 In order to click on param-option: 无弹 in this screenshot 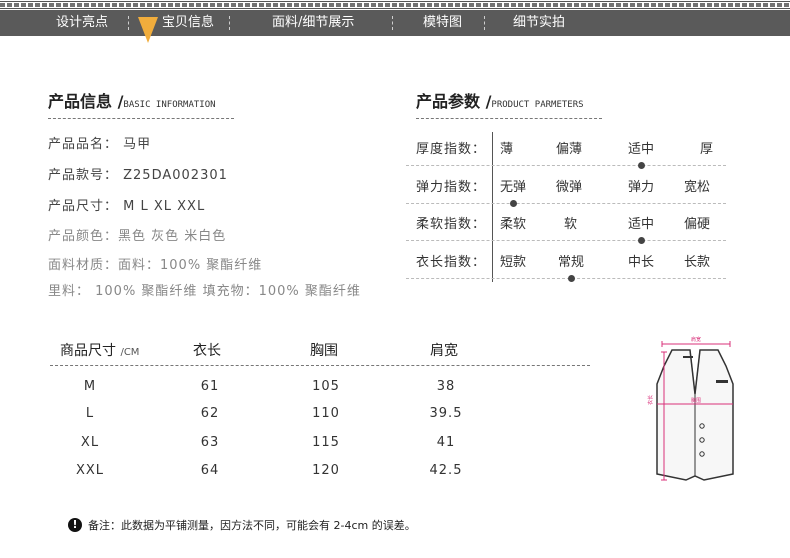, I will do `click(513, 187)`.